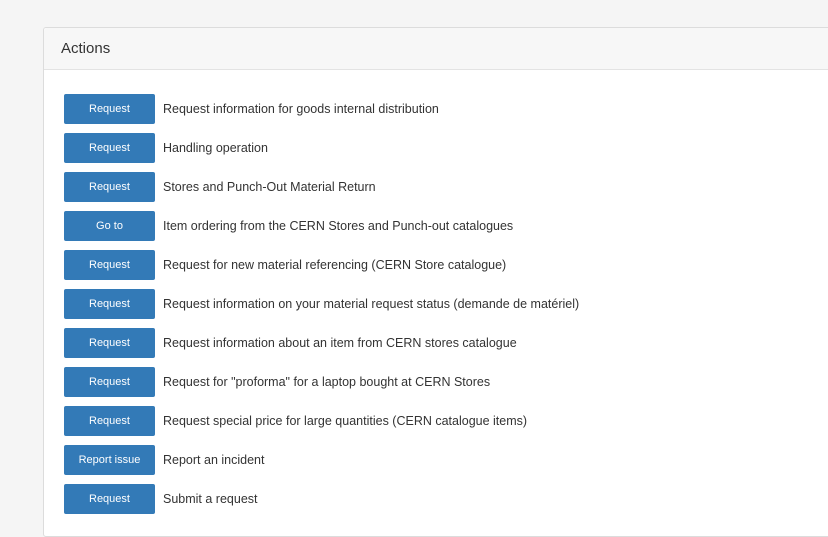  Describe the element at coordinates (109, 498) in the screenshot. I see `submit-request-button: Request` at that location.